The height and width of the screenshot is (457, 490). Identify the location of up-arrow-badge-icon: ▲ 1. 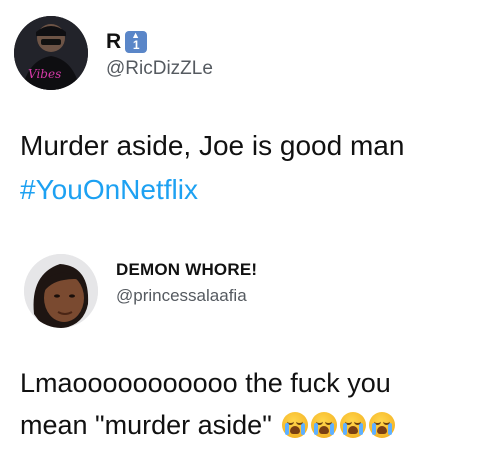
(136, 41).